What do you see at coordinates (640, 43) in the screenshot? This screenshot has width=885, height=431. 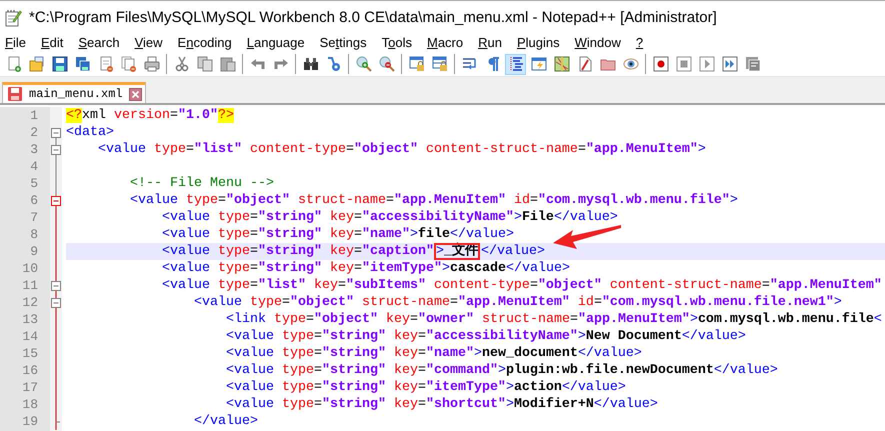 I see `menu-item: ?` at bounding box center [640, 43].